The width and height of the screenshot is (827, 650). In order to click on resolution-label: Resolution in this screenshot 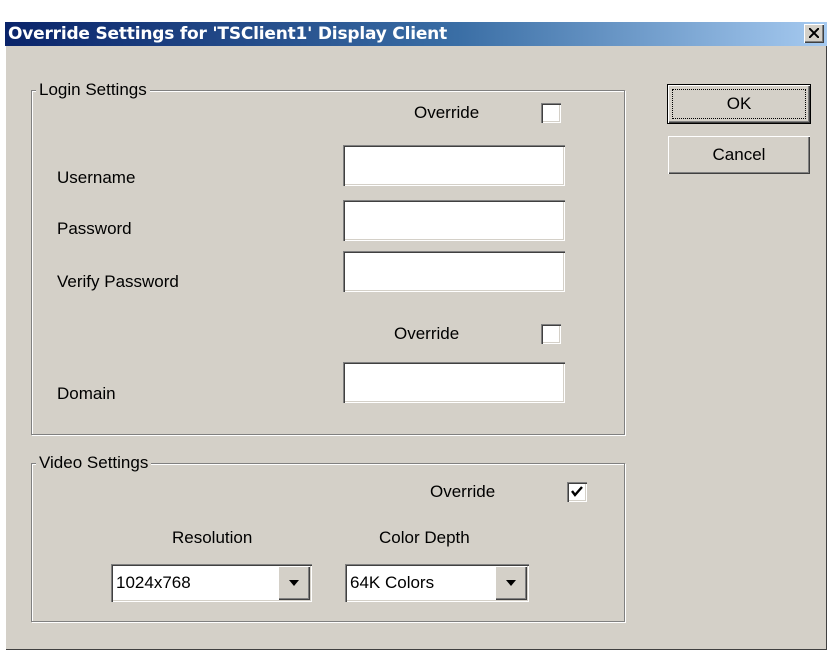, I will do `click(212, 537)`.